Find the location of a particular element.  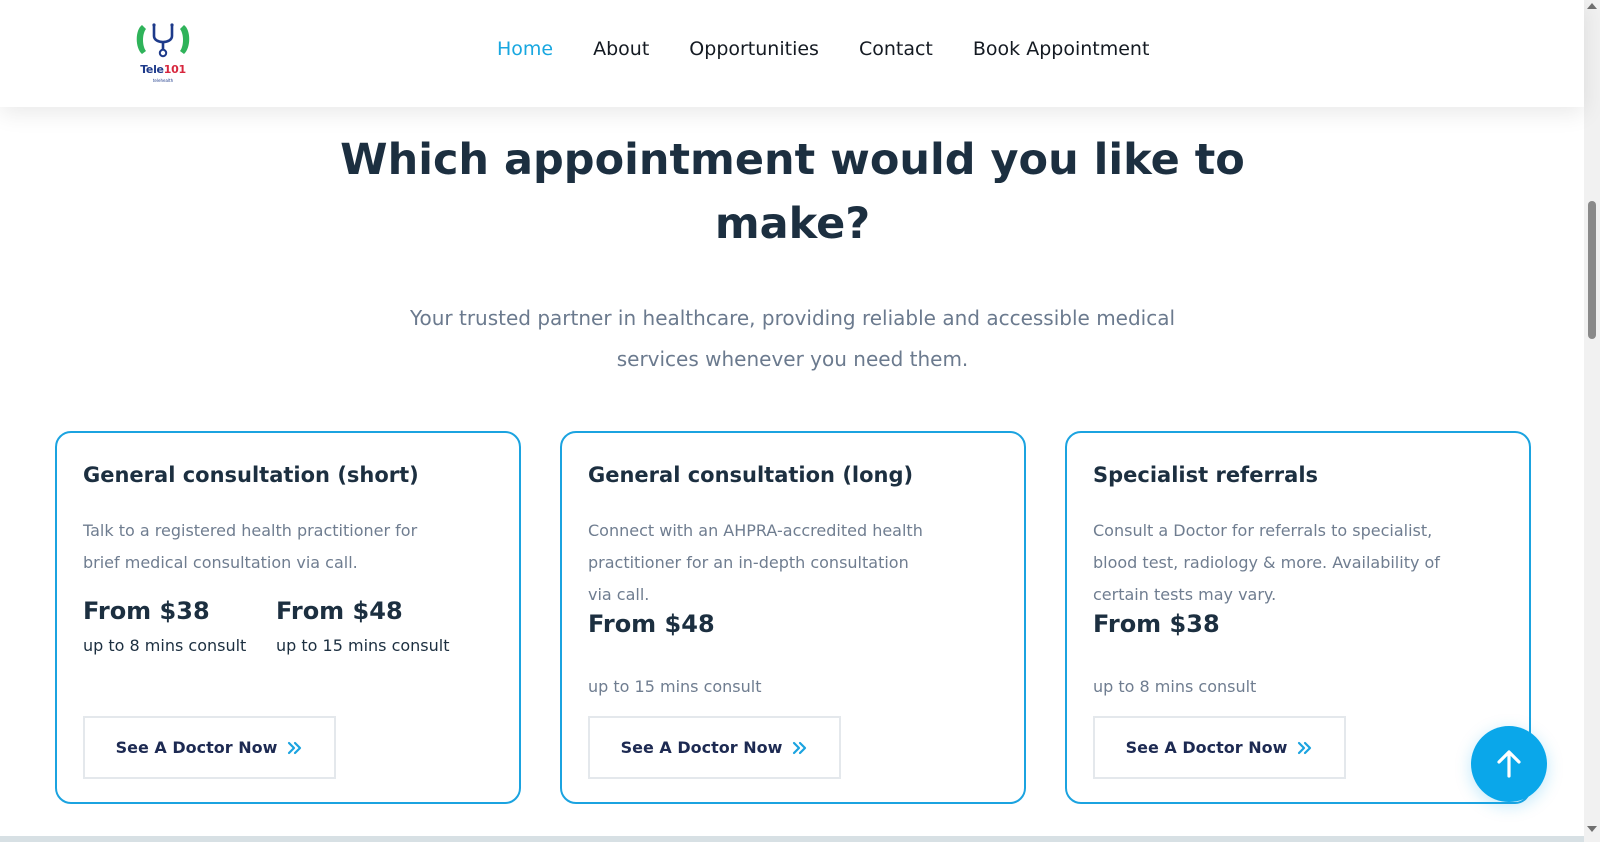

brand-name-part-b: 101 is located at coordinates (174, 69).